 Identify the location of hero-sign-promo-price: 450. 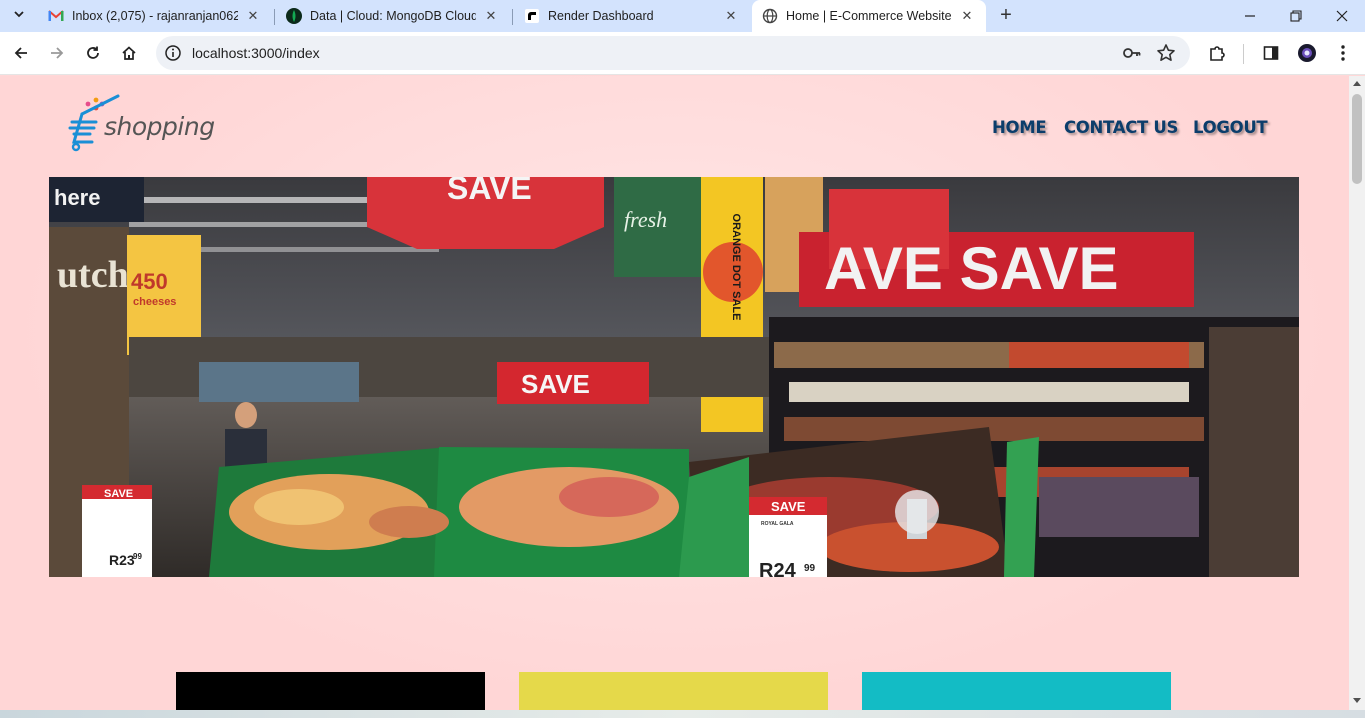
(149, 281).